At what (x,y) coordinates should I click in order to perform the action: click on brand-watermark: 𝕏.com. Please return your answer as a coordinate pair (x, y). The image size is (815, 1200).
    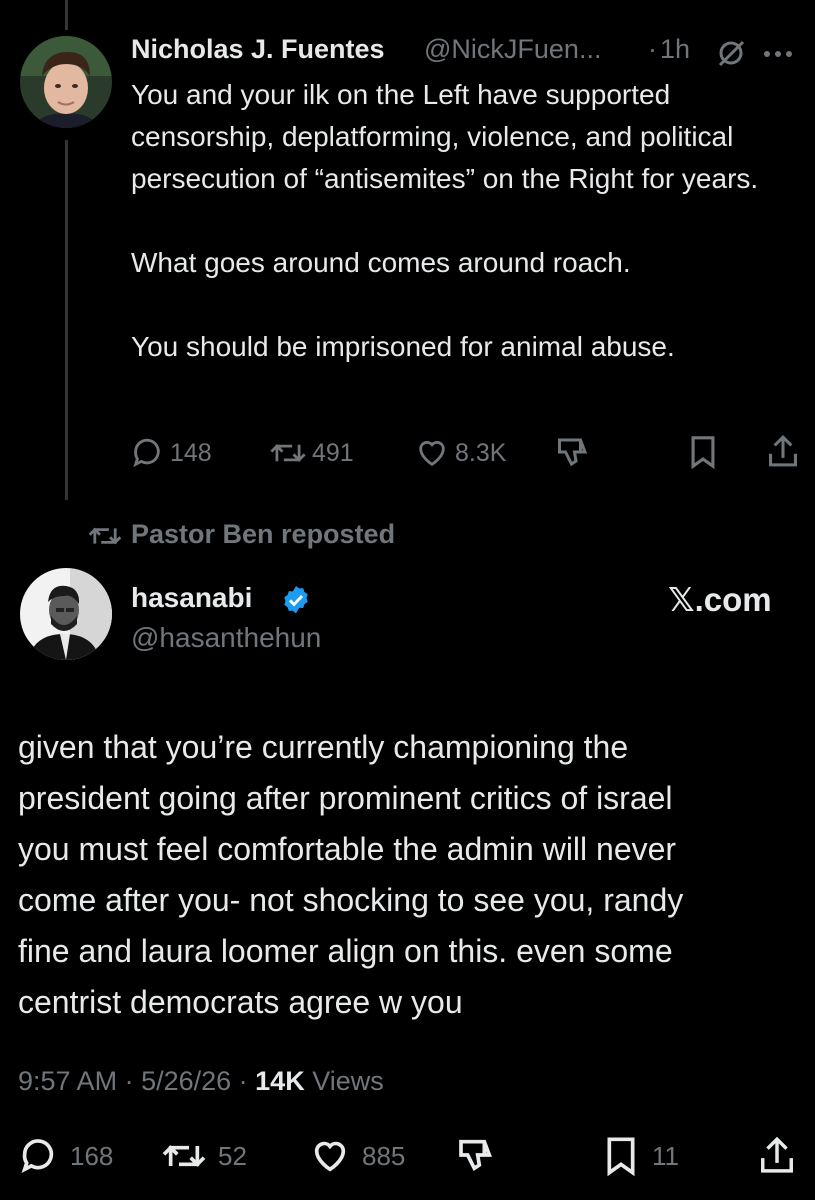
    Looking at the image, I should click on (720, 599).